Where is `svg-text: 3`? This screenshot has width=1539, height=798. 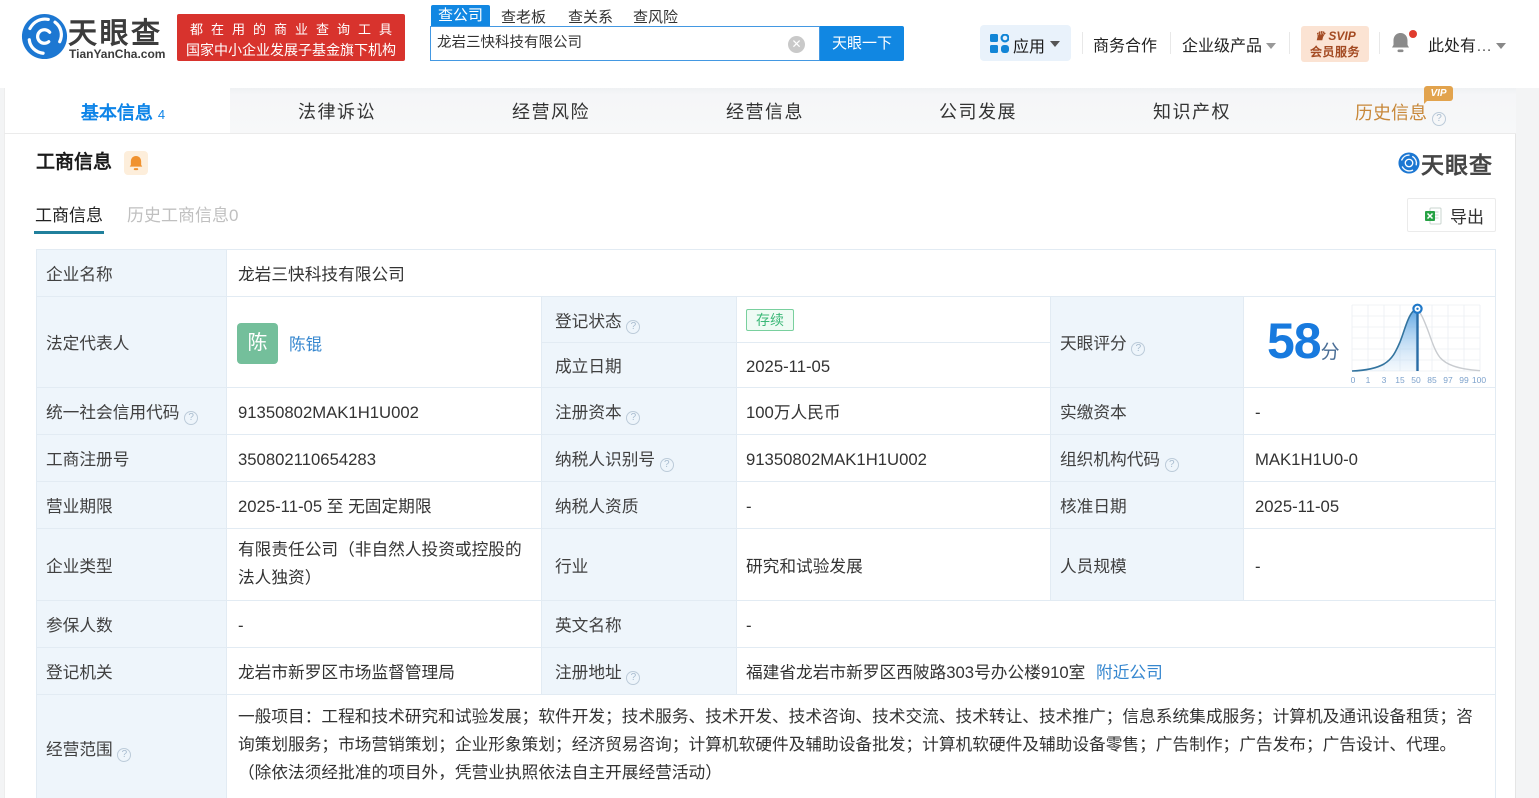 svg-text: 3 is located at coordinates (1384, 380).